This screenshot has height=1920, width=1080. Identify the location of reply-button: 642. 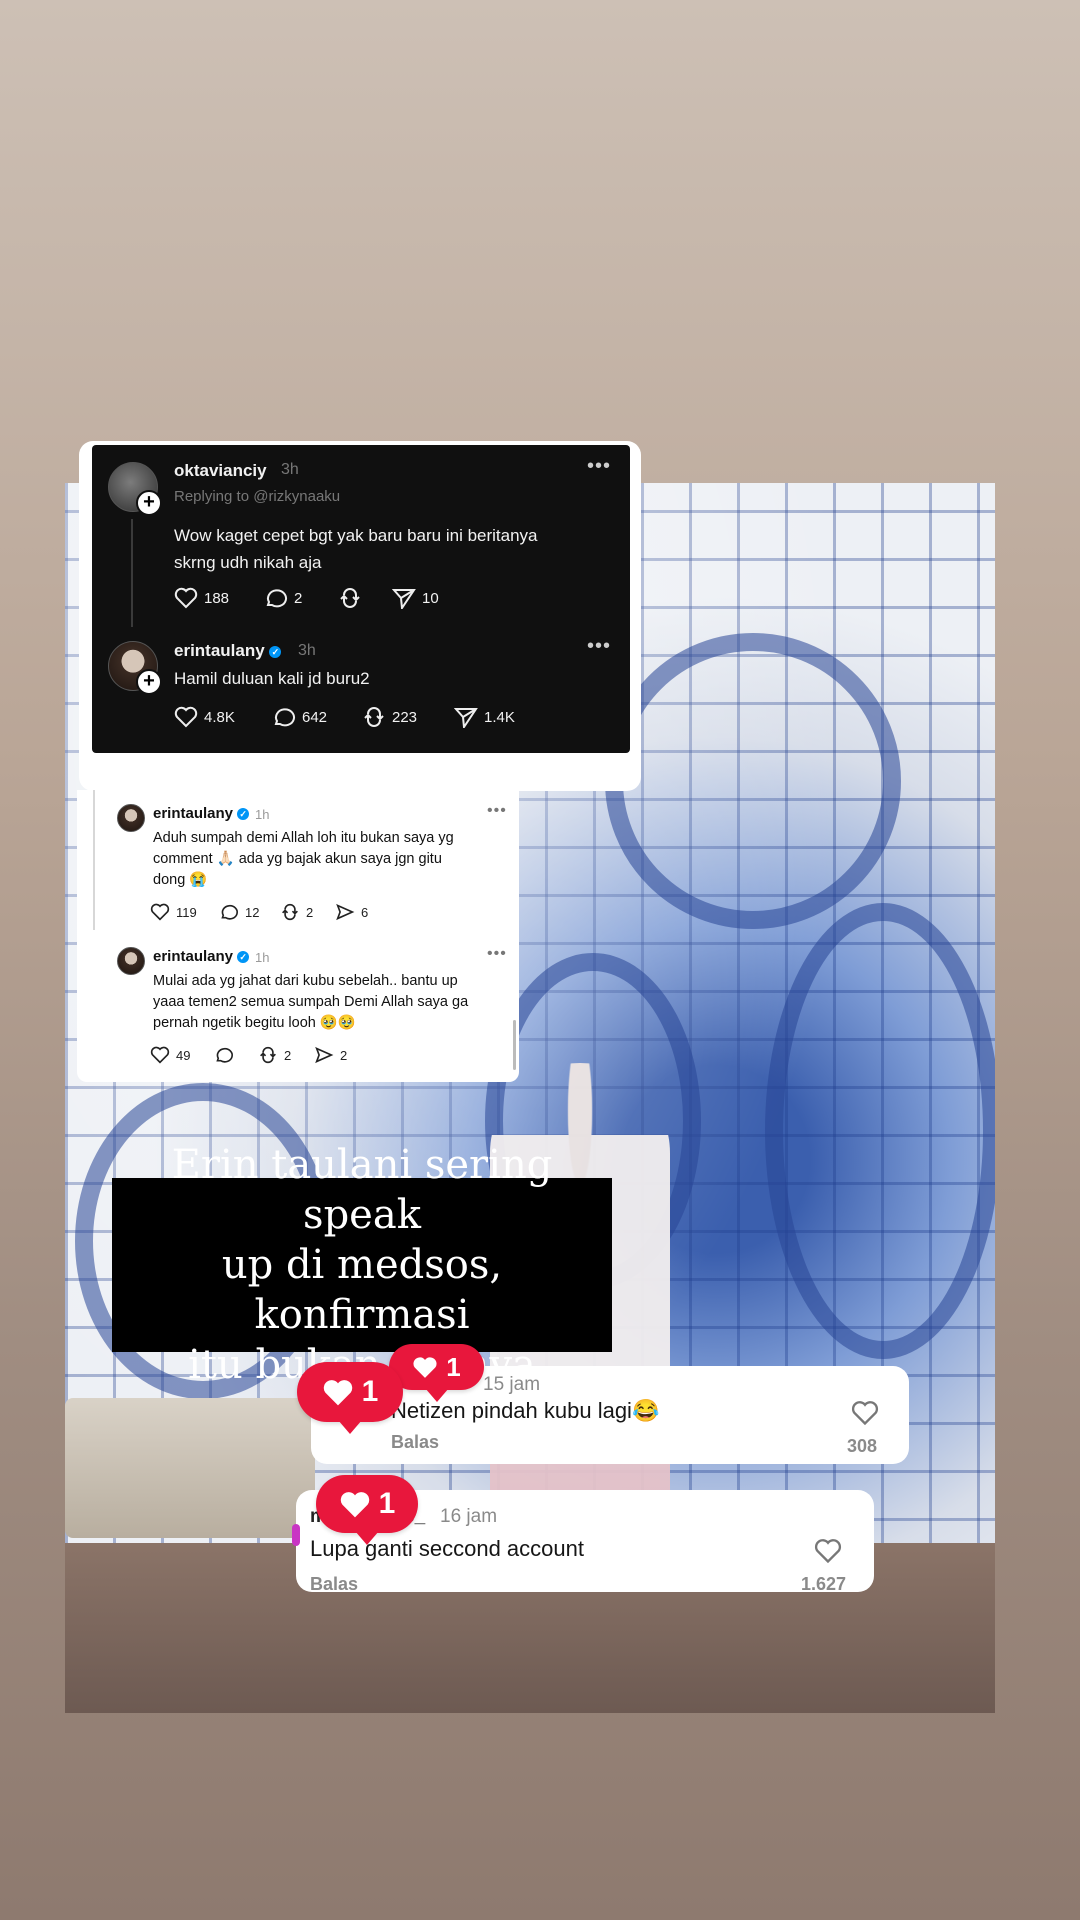
(299, 717).